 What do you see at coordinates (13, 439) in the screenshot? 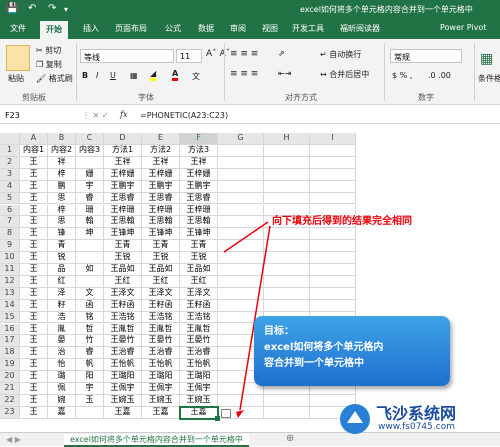
I see `sheet-nav-icon: ◀ ▶` at bounding box center [13, 439].